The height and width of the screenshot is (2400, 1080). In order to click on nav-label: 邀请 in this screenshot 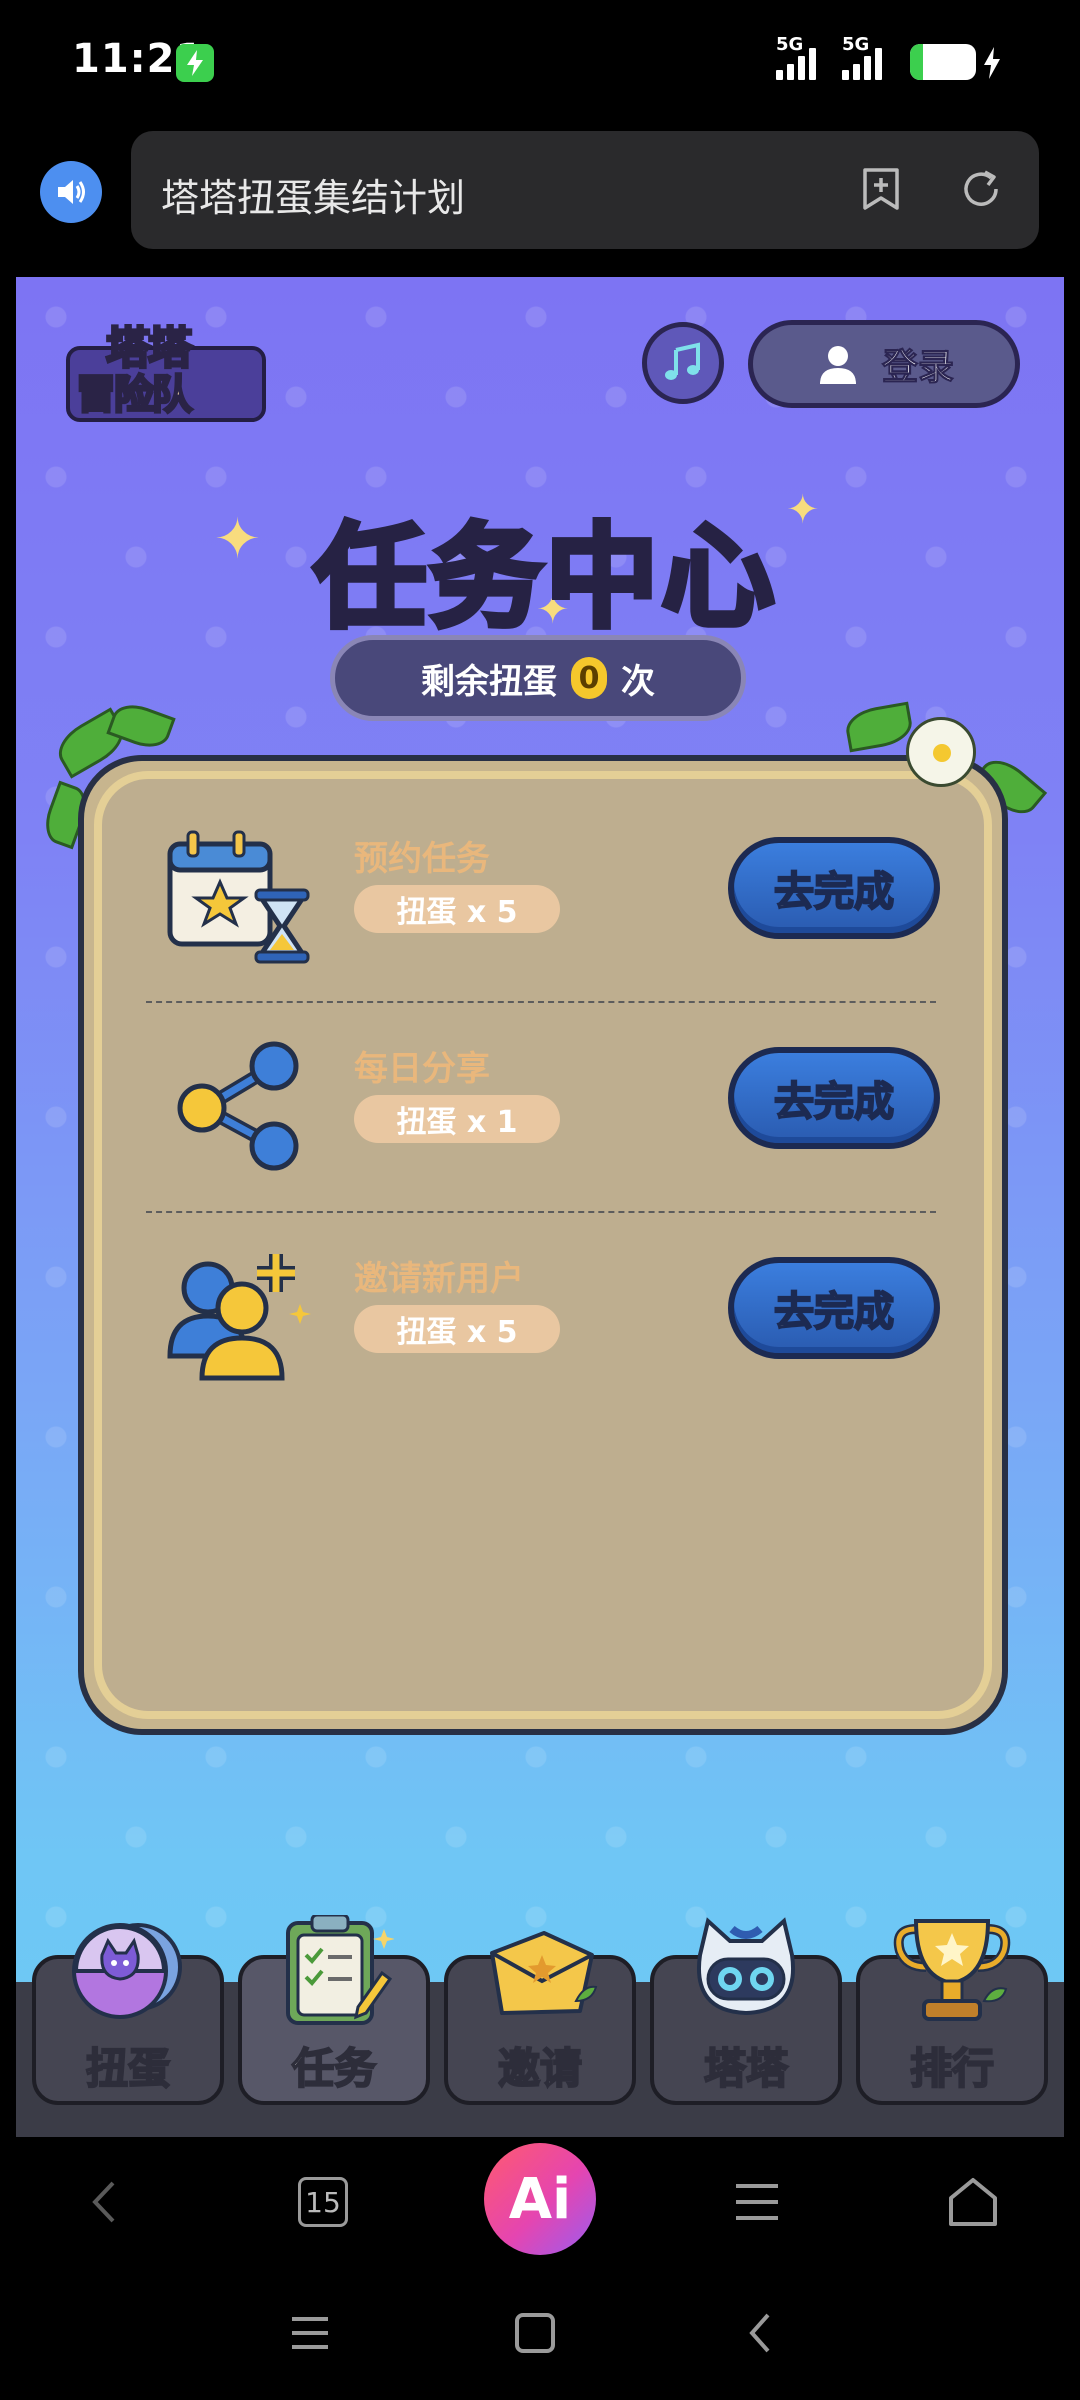, I will do `click(540, 2065)`.